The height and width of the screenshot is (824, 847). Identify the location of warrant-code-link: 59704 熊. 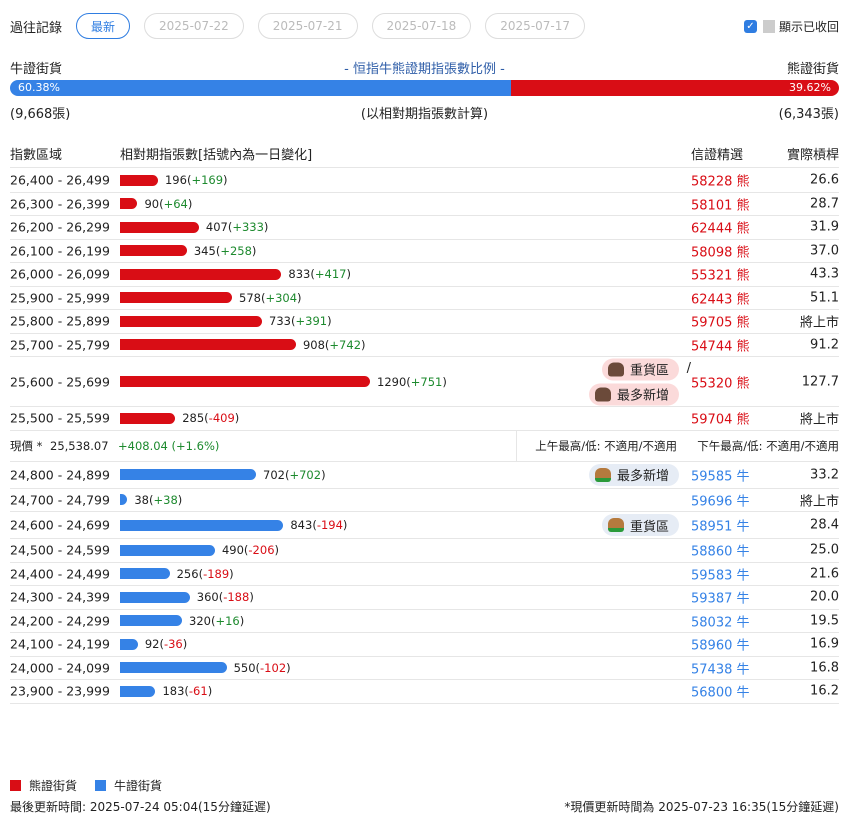
(720, 418).